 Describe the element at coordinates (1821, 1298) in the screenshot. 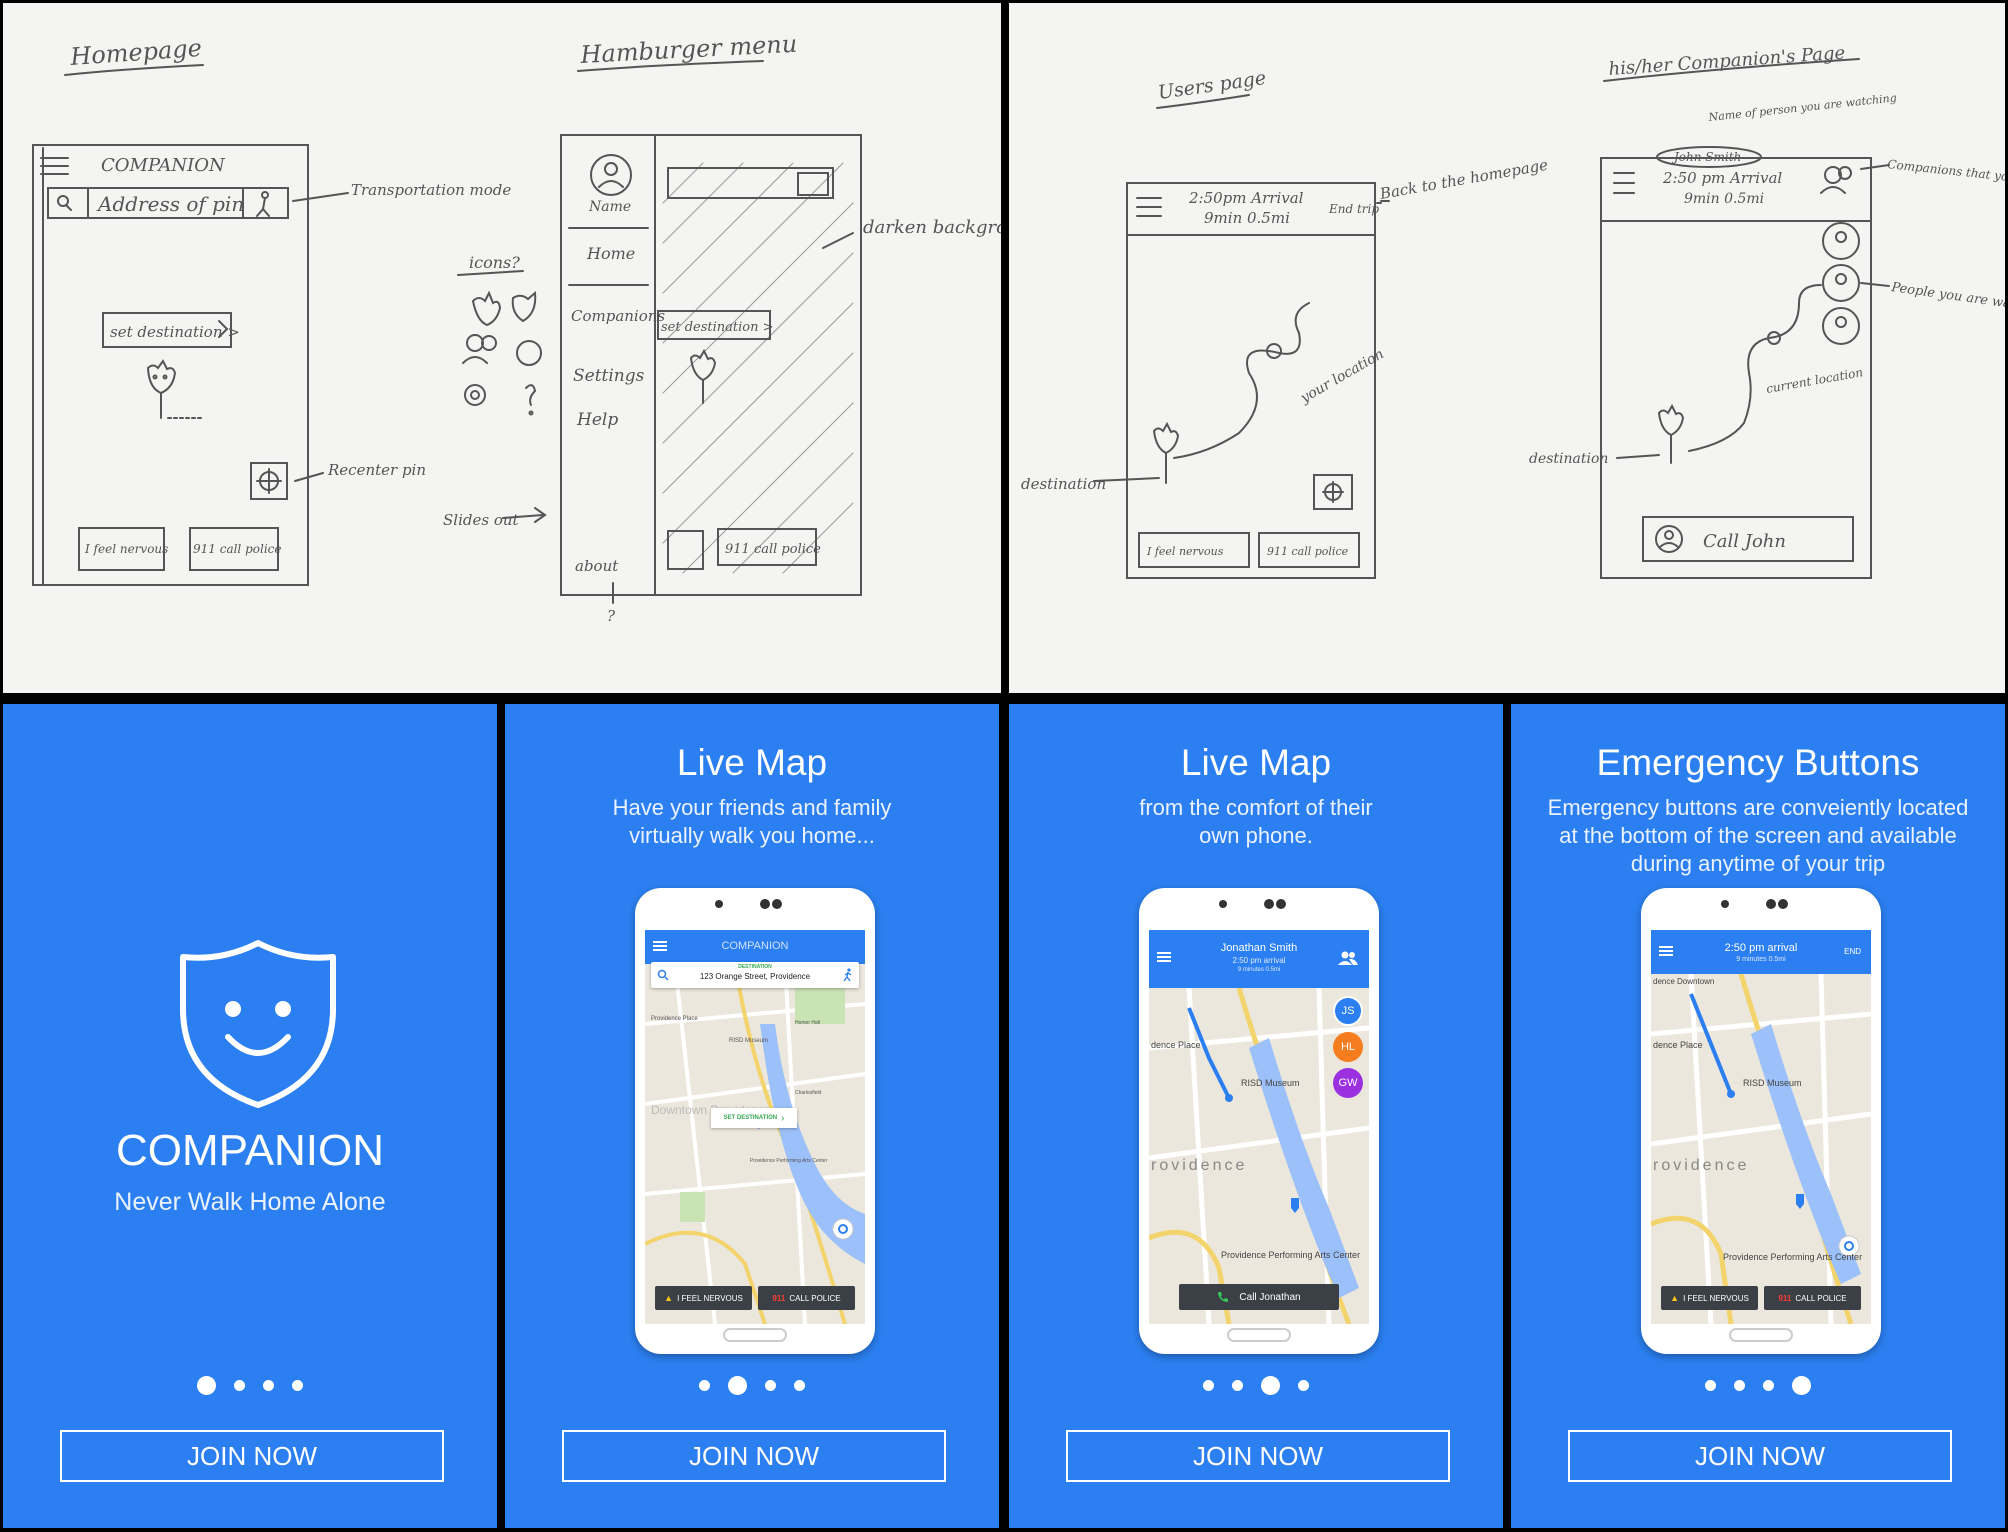

I see `call-police-label: CALL POLICE` at that location.